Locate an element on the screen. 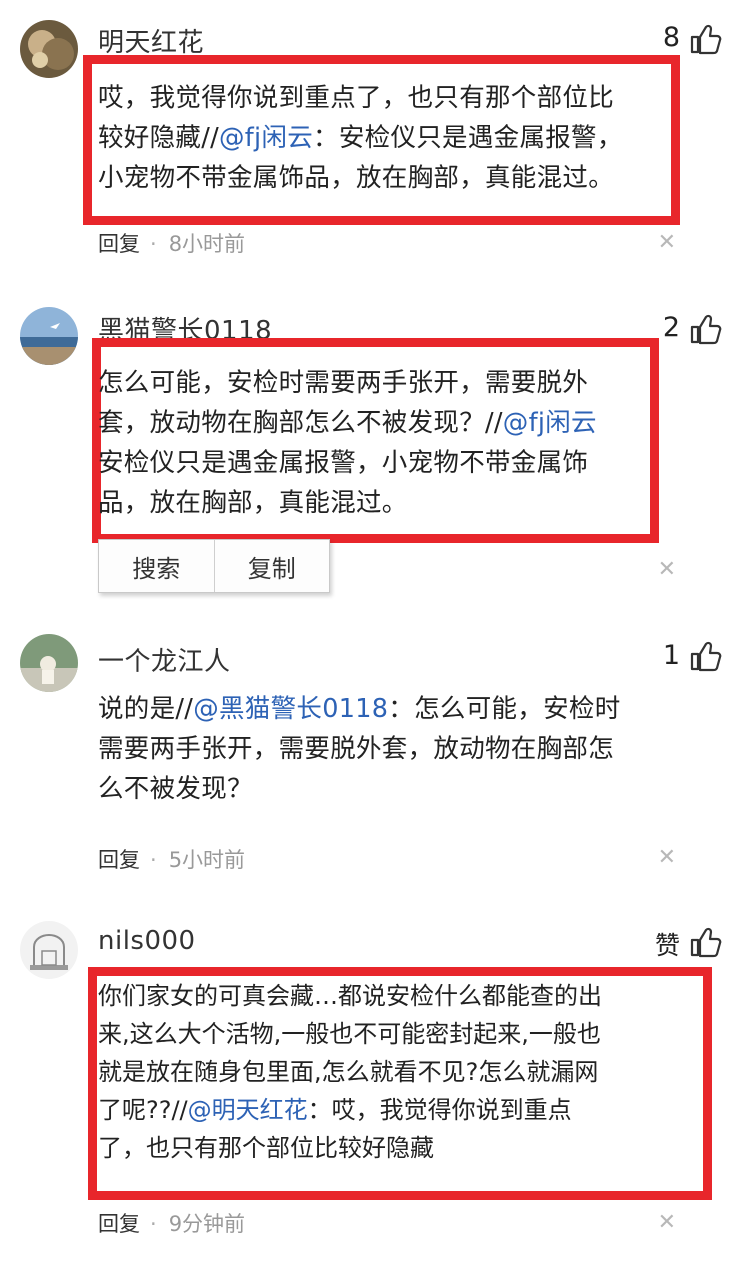 This screenshot has height=1268, width=736. comment-line: 小宠物不带金属饰品，放在胸部，真能混过。 is located at coordinates (356, 178).